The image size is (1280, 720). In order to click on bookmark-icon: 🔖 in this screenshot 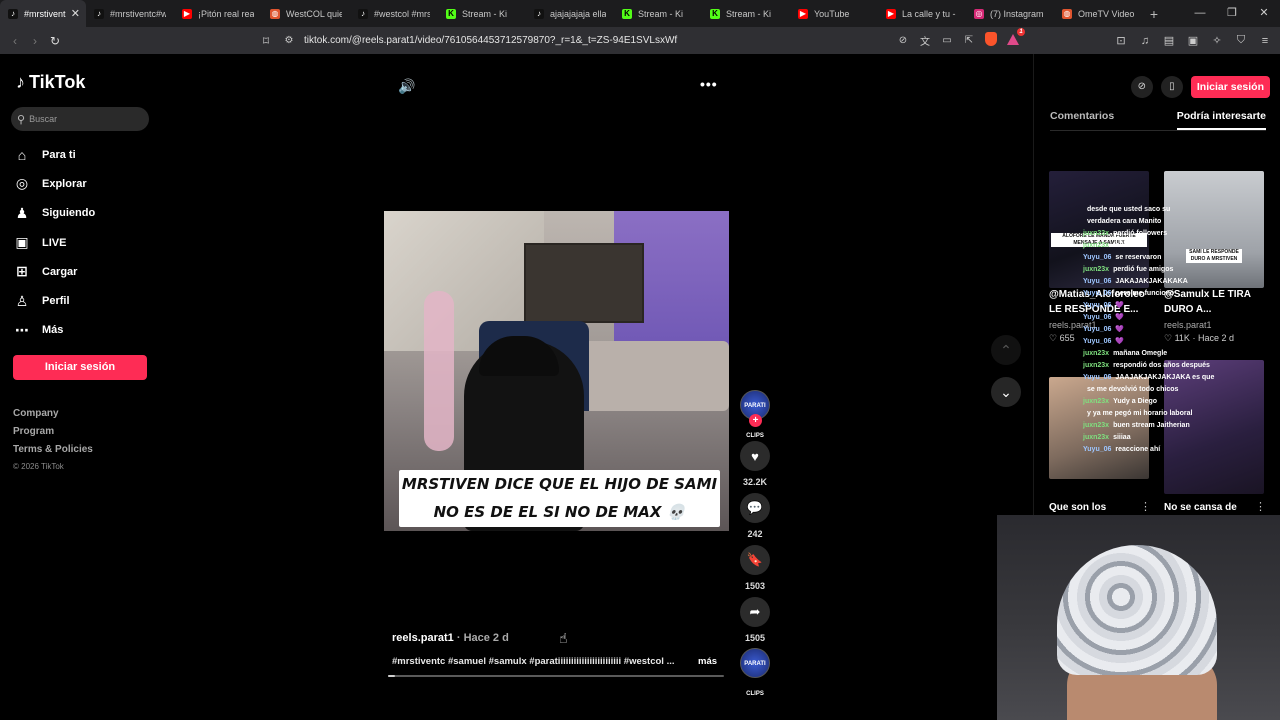, I will do `click(755, 560)`.